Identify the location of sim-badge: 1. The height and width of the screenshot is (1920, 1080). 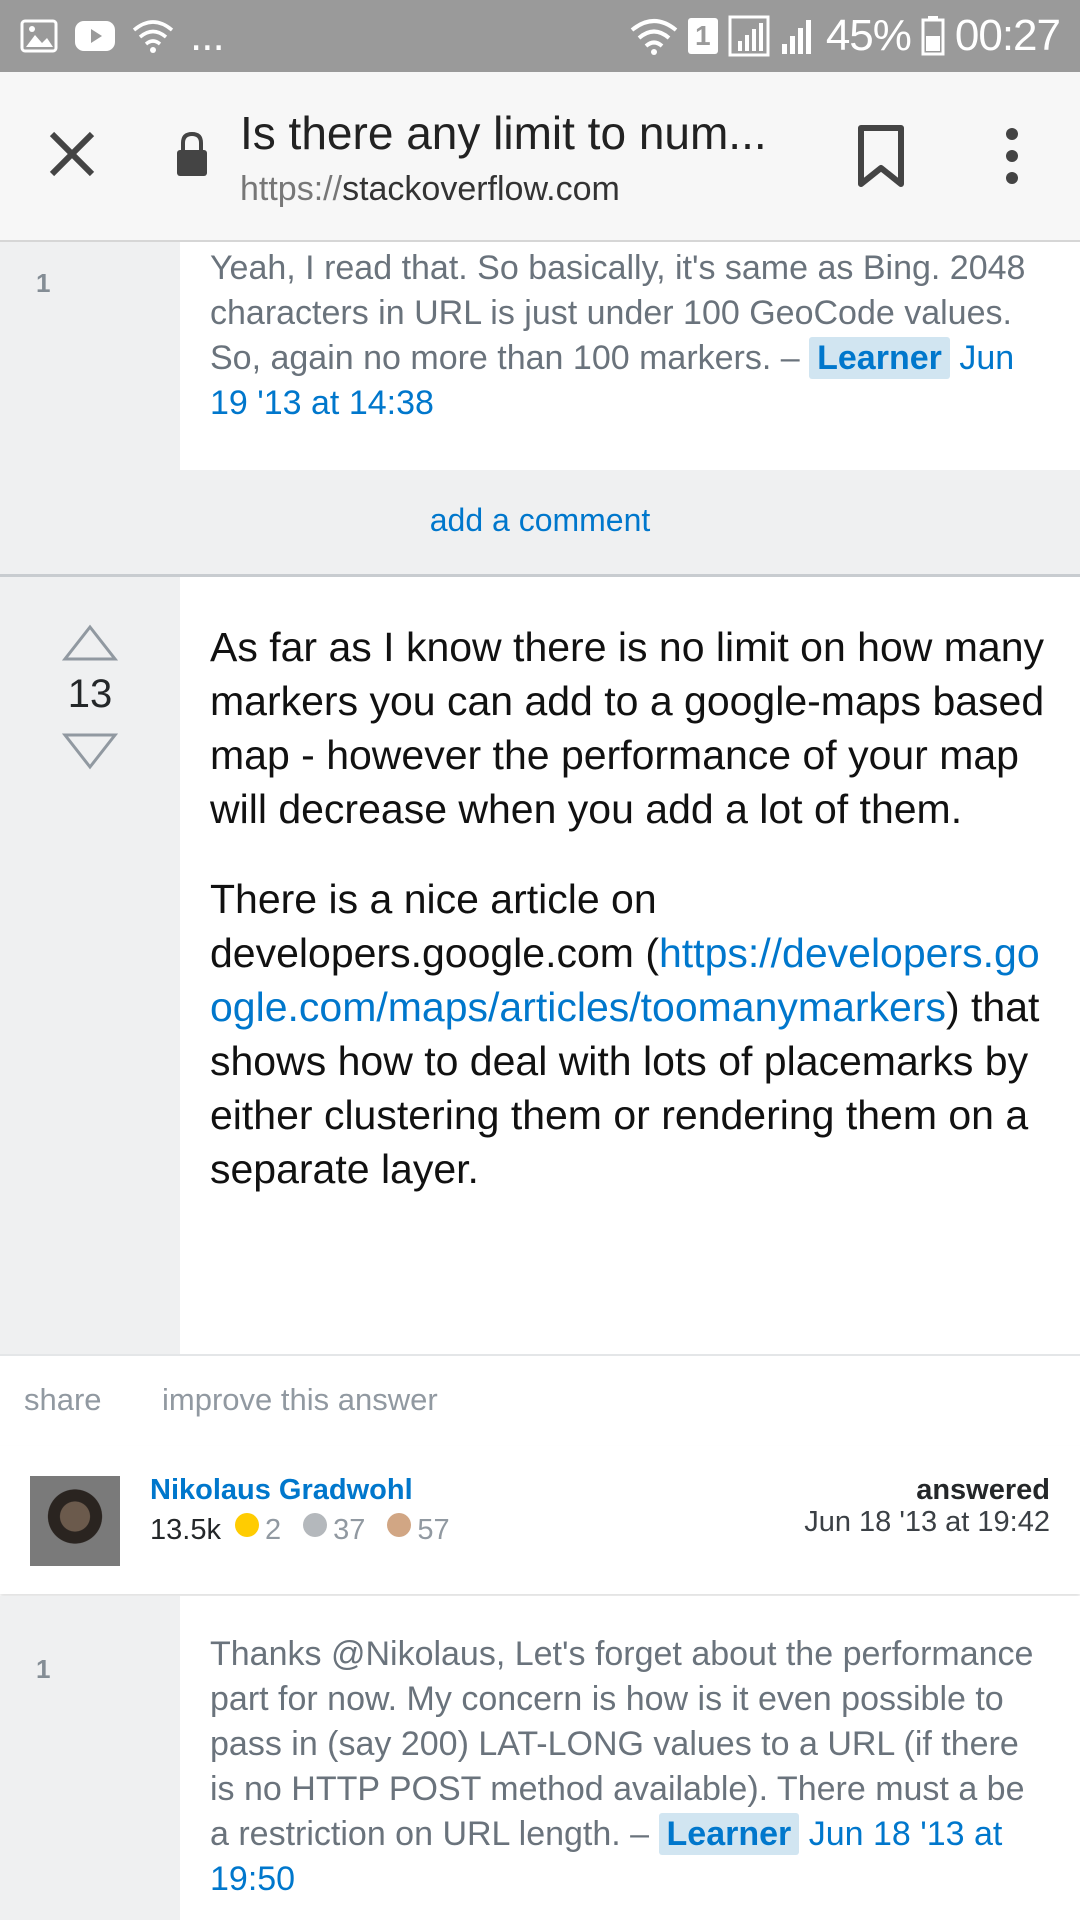
(702, 36).